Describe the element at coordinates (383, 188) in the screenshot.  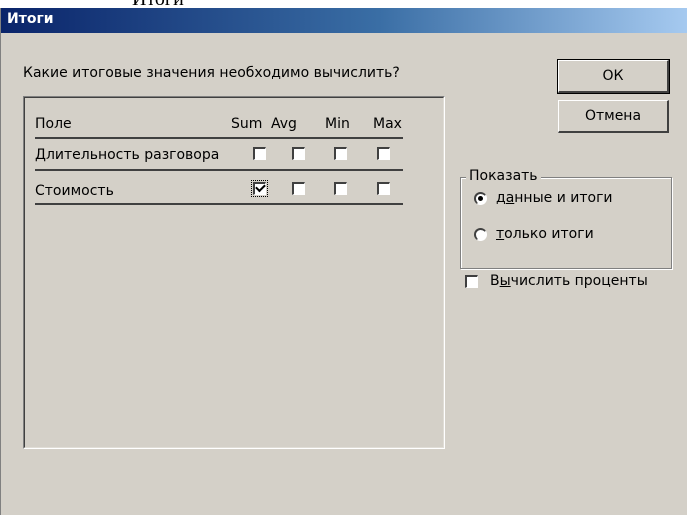
I see `row2-max-checkbox` at that location.